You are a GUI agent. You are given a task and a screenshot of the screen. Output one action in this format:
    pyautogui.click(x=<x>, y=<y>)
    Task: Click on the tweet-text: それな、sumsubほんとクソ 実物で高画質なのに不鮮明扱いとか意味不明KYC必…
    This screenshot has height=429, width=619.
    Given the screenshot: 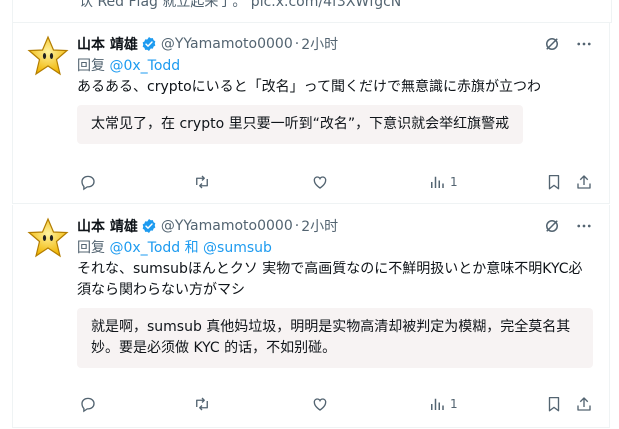 What is the action you would take?
    pyautogui.click(x=330, y=279)
    